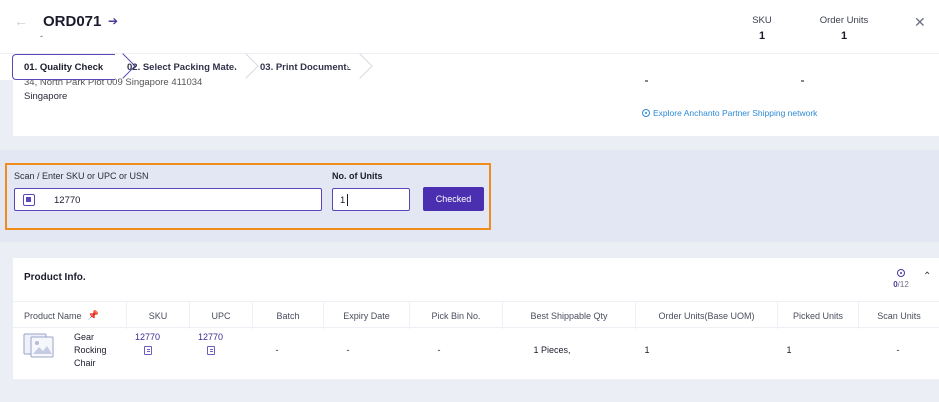 This screenshot has height=402, width=939. I want to click on column-header: Pick Bin No., so click(455, 315).